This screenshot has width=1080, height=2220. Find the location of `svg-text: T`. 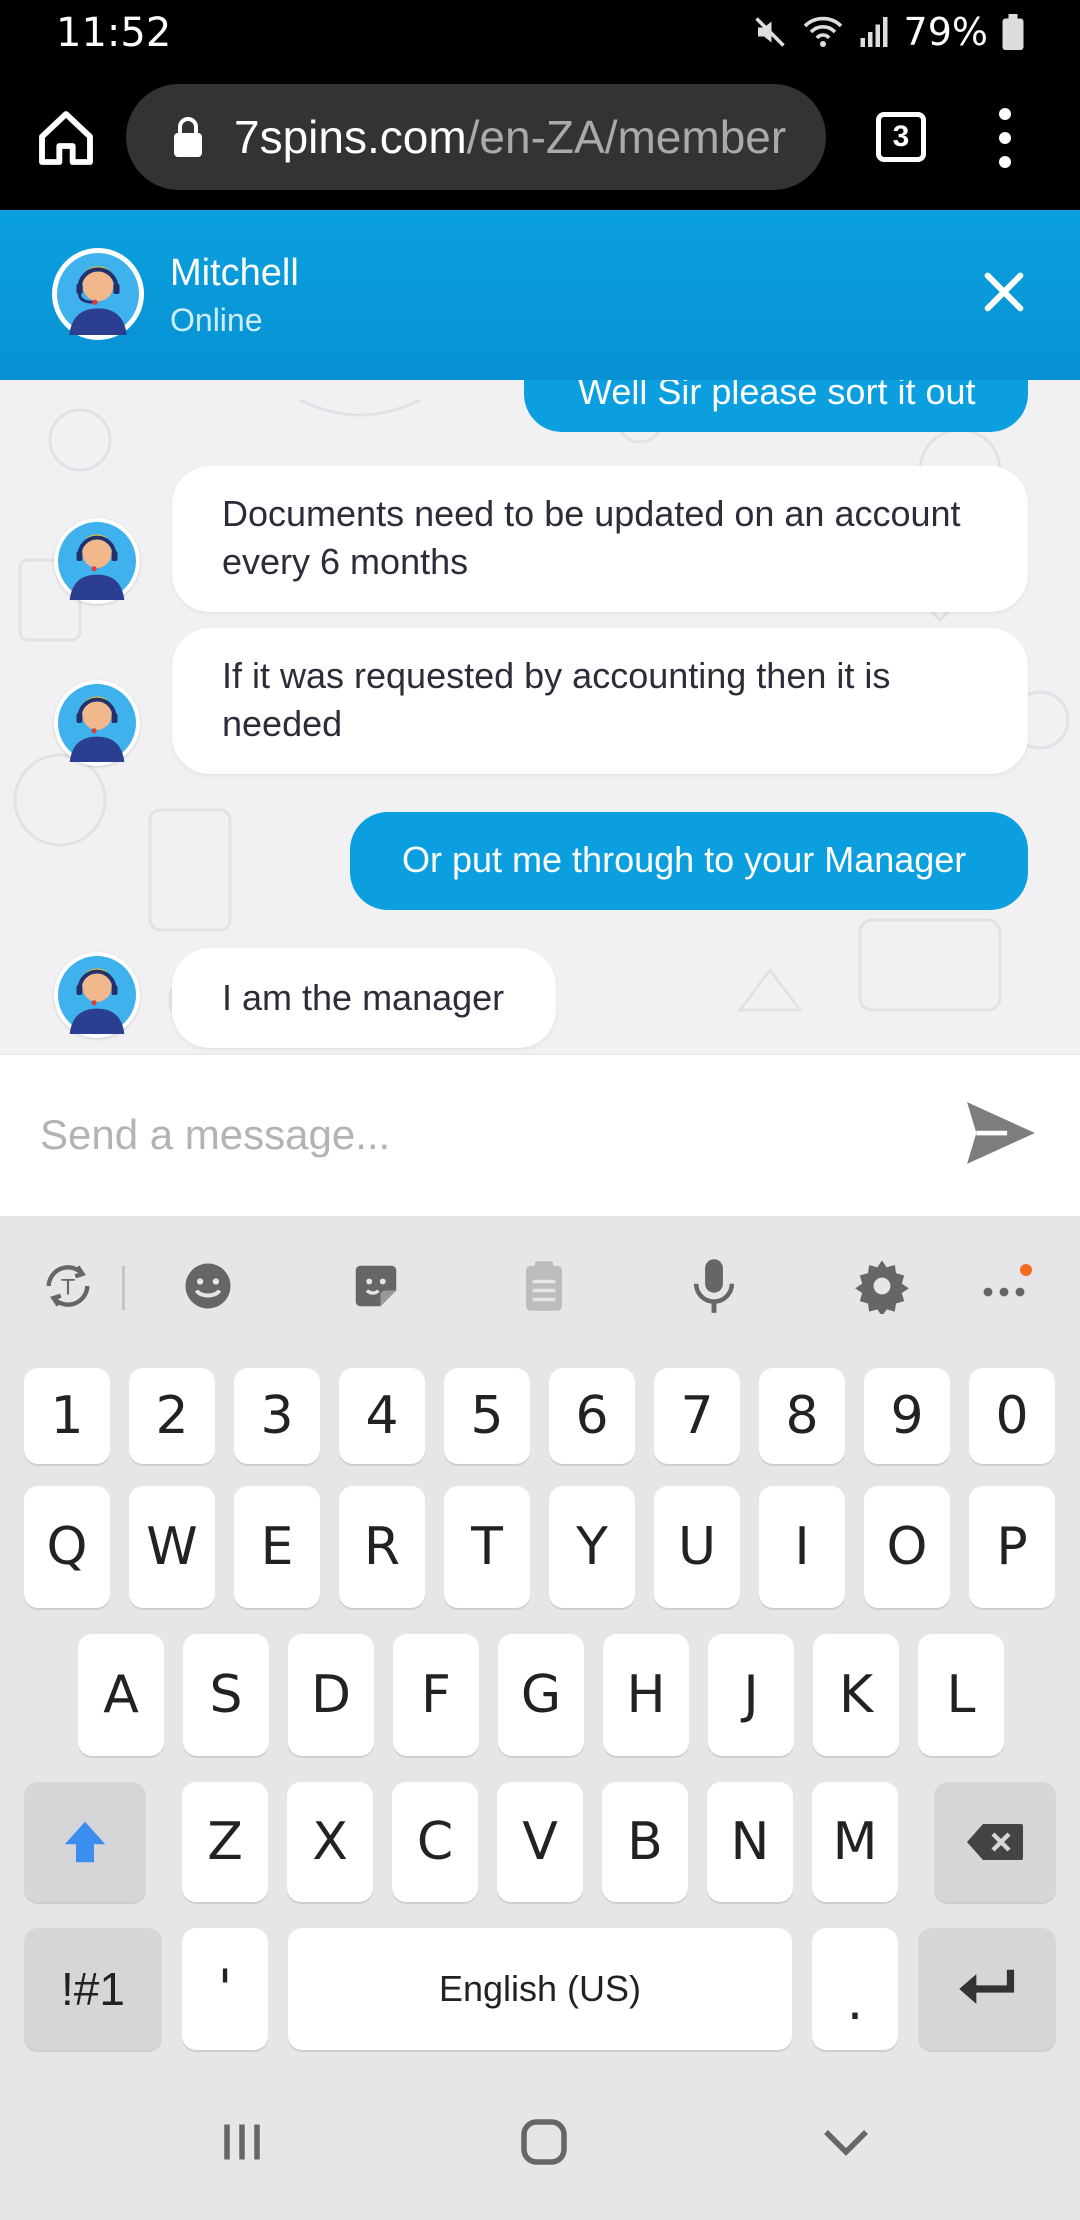

svg-text: T is located at coordinates (67, 1287).